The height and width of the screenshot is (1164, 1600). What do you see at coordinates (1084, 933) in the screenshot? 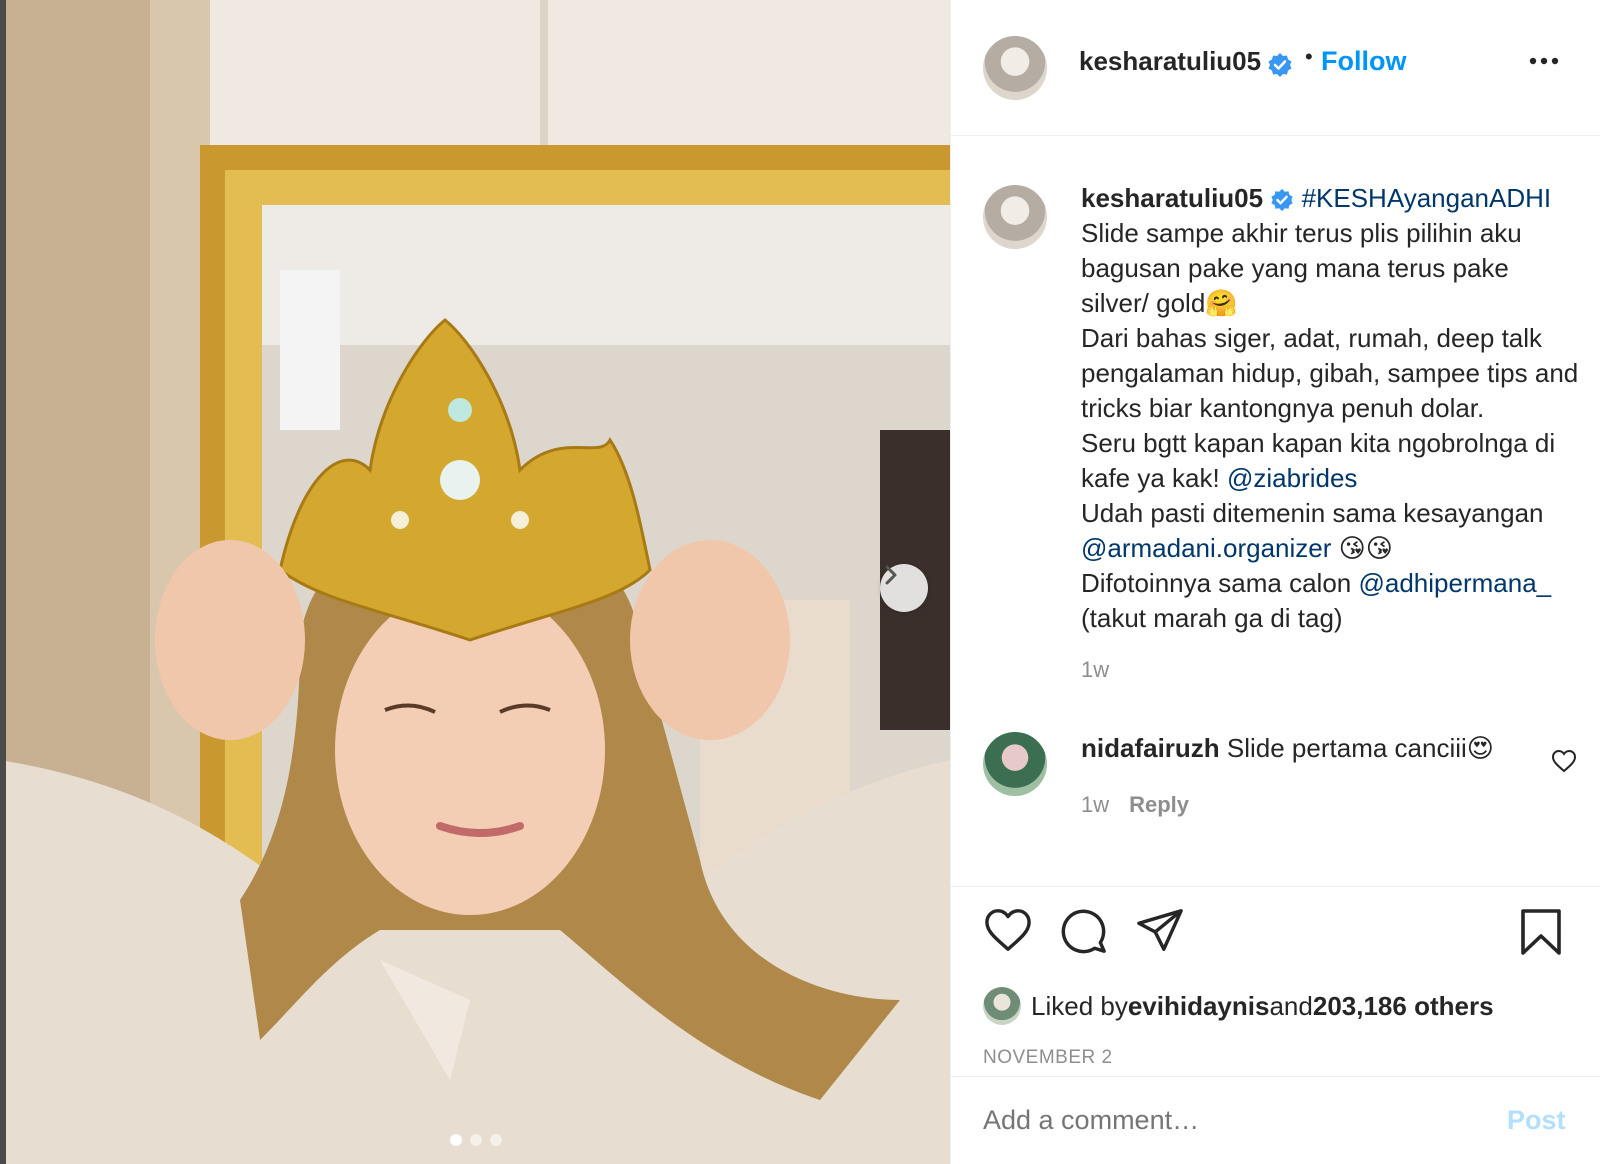
I see `comment-icon` at bounding box center [1084, 933].